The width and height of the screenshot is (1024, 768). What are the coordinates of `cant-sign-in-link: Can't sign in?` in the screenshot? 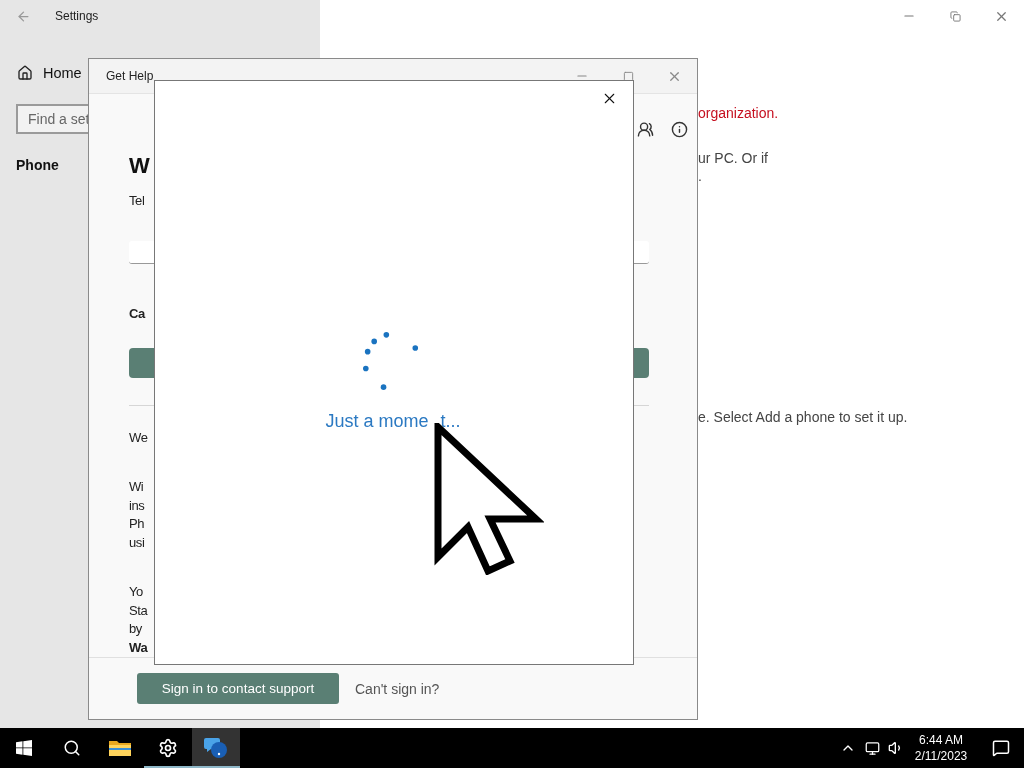 It's located at (397, 688).